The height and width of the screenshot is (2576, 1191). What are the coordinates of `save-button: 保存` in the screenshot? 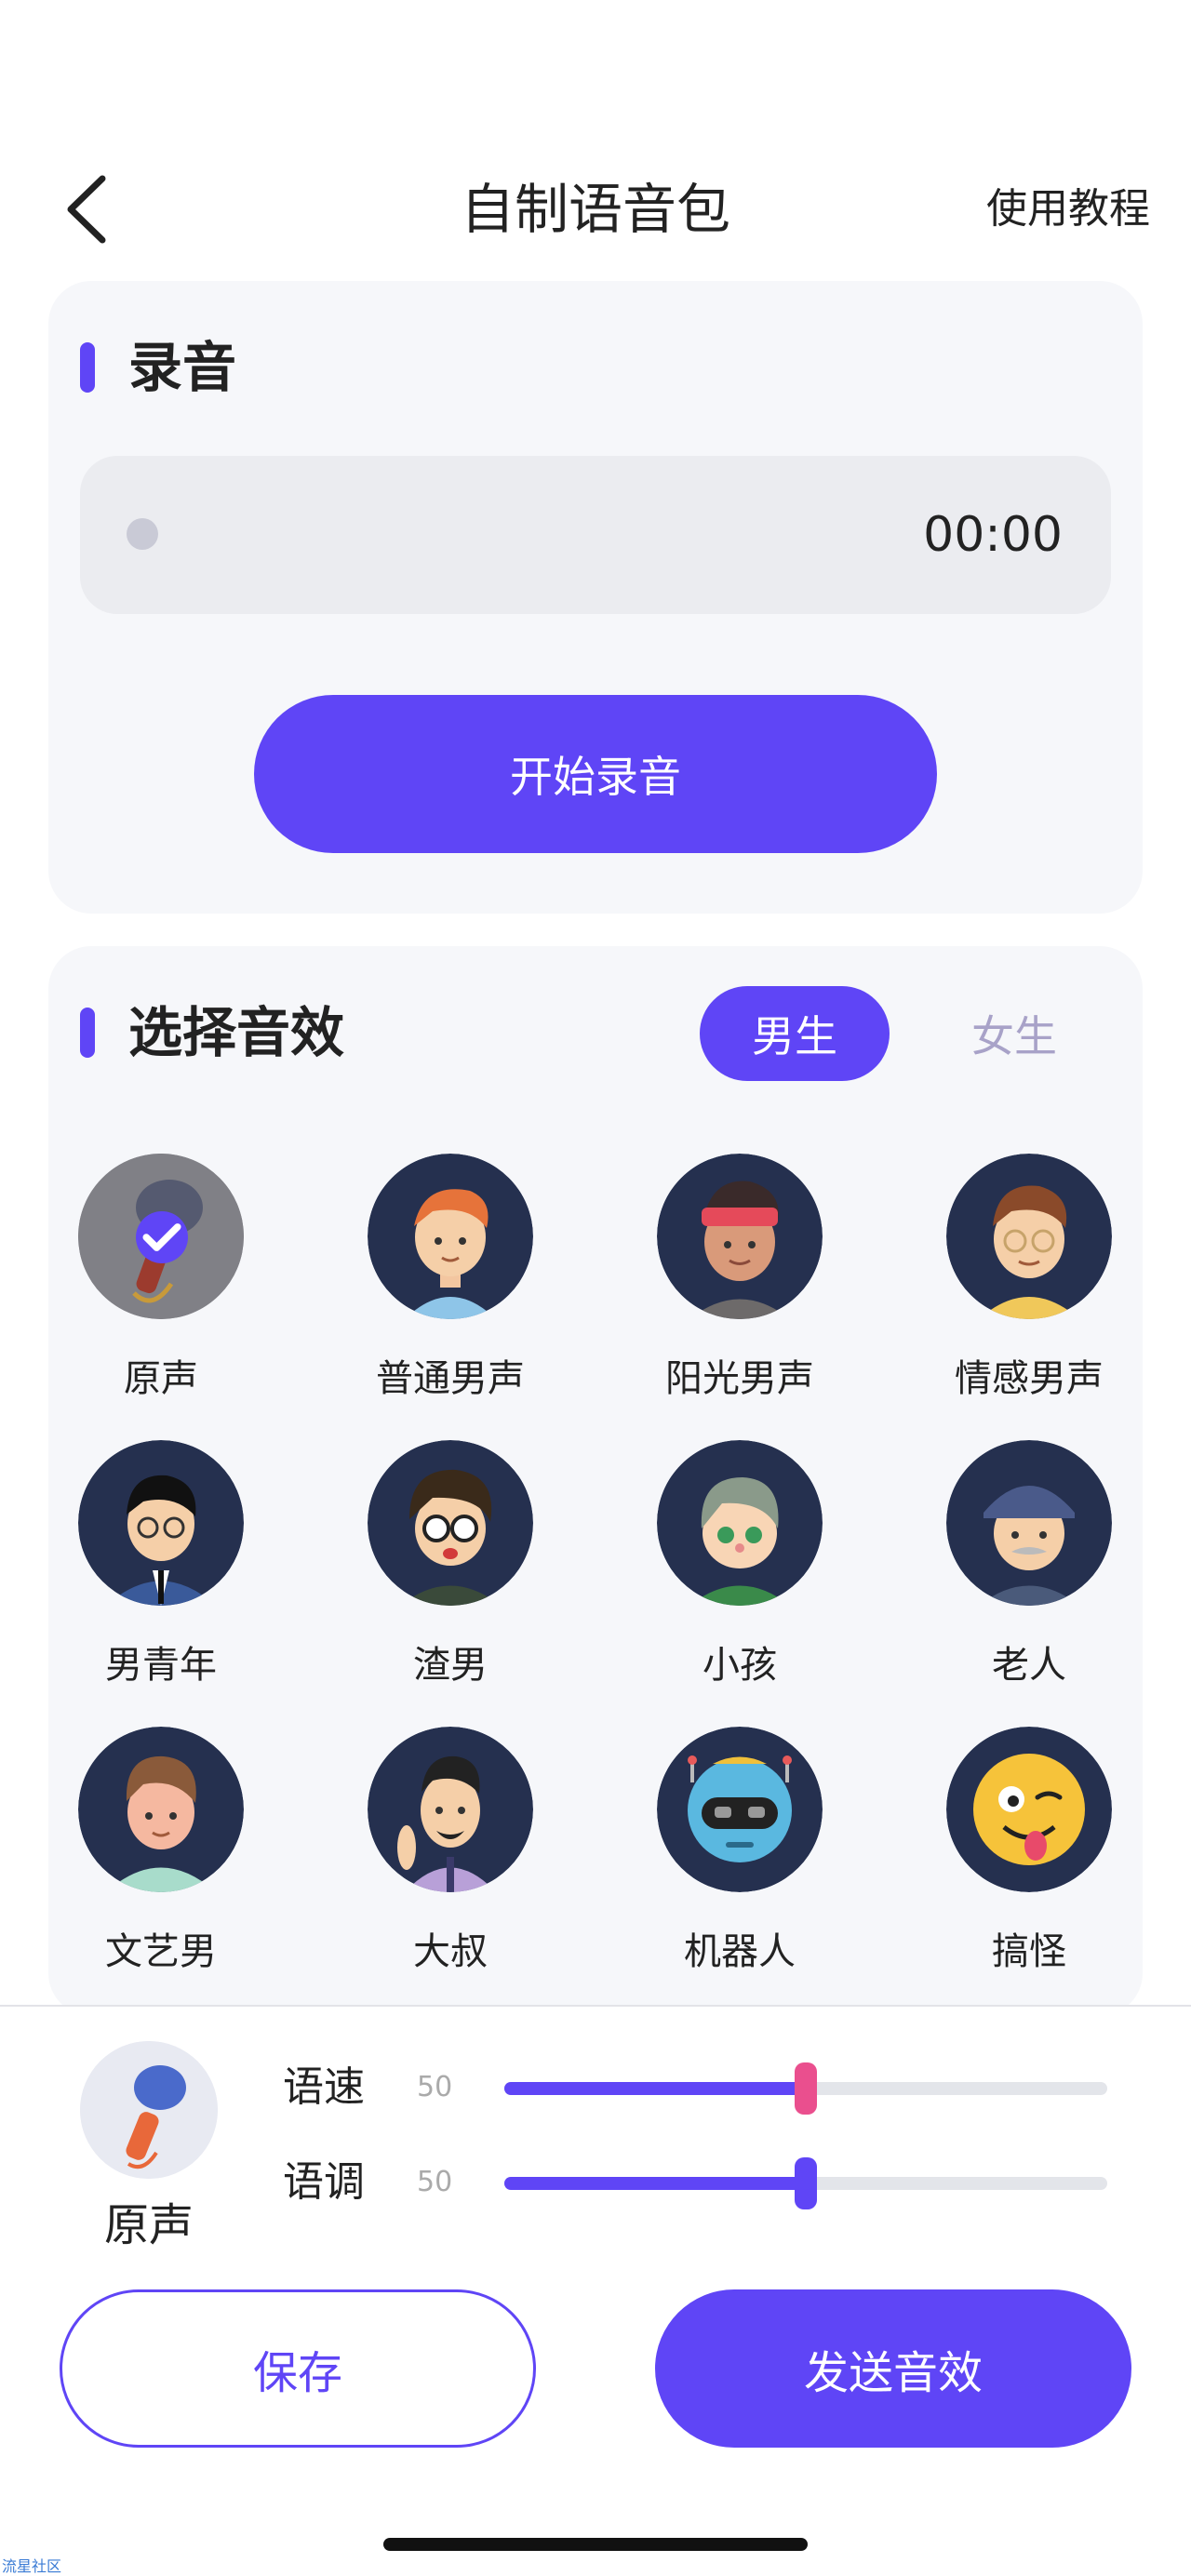 It's located at (298, 2368).